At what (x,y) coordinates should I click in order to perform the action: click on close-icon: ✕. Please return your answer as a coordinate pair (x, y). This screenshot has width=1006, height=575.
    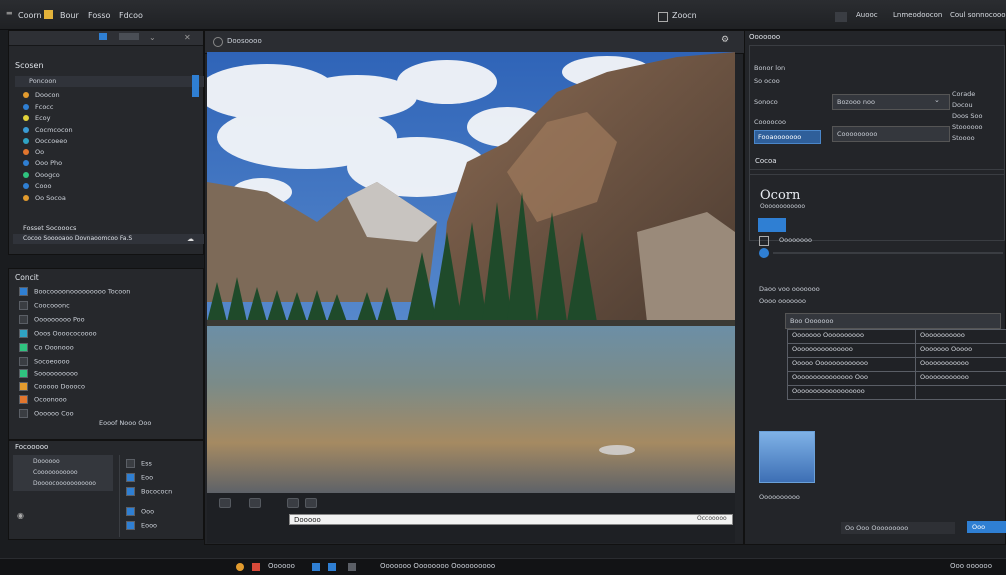
    Looking at the image, I should click on (187, 37).